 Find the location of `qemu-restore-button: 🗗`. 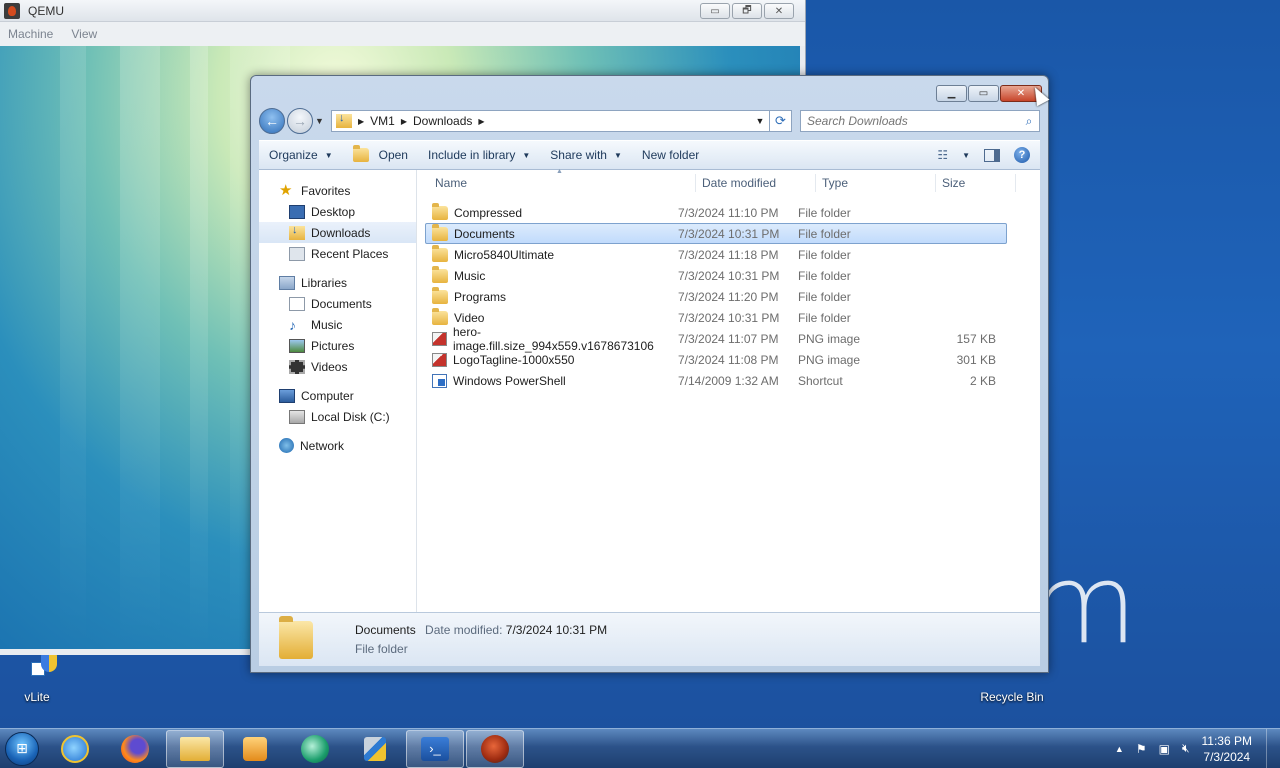

qemu-restore-button: 🗗 is located at coordinates (747, 11).